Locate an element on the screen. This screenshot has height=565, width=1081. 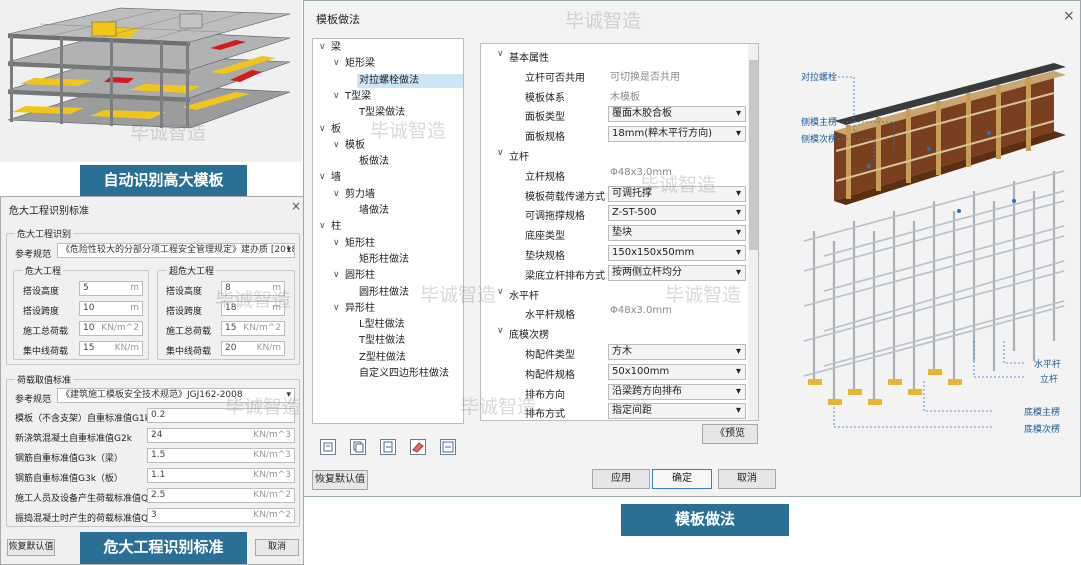
property-row: 面板规格 18mm(粹木平行方向) is located at coordinates (614, 134).